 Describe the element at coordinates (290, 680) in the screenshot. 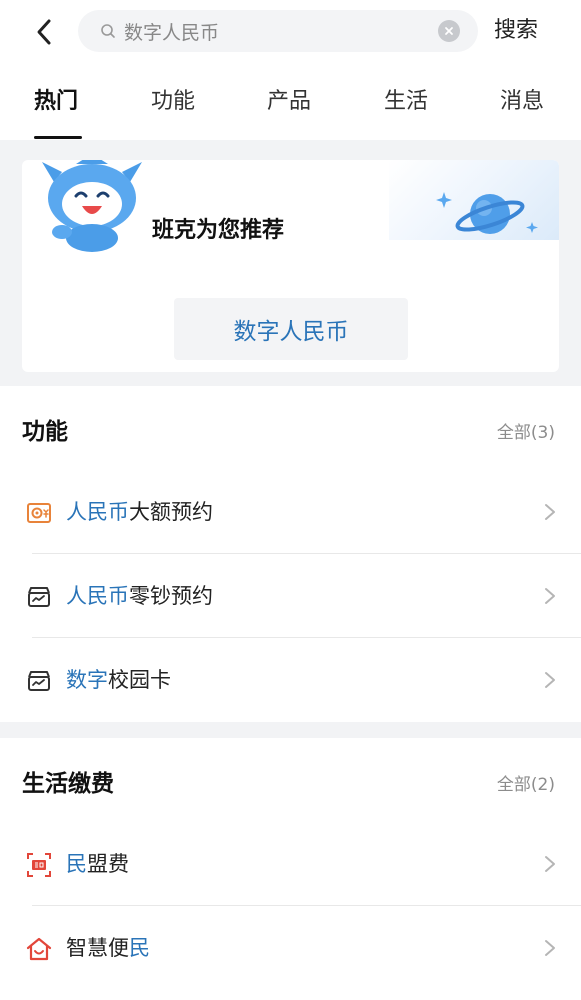

I see `list-item: 数字校园卡` at that location.